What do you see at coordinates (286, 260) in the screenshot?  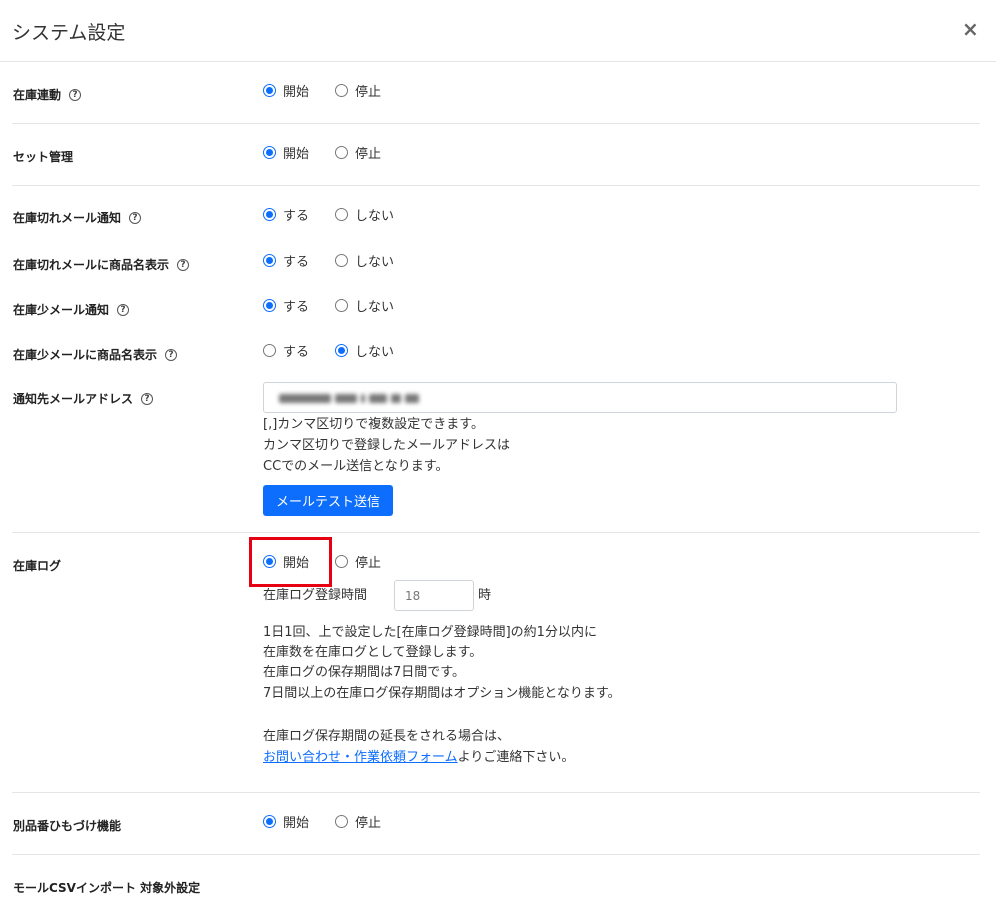 I see `out-of-stock-product-name-yes-option: する` at bounding box center [286, 260].